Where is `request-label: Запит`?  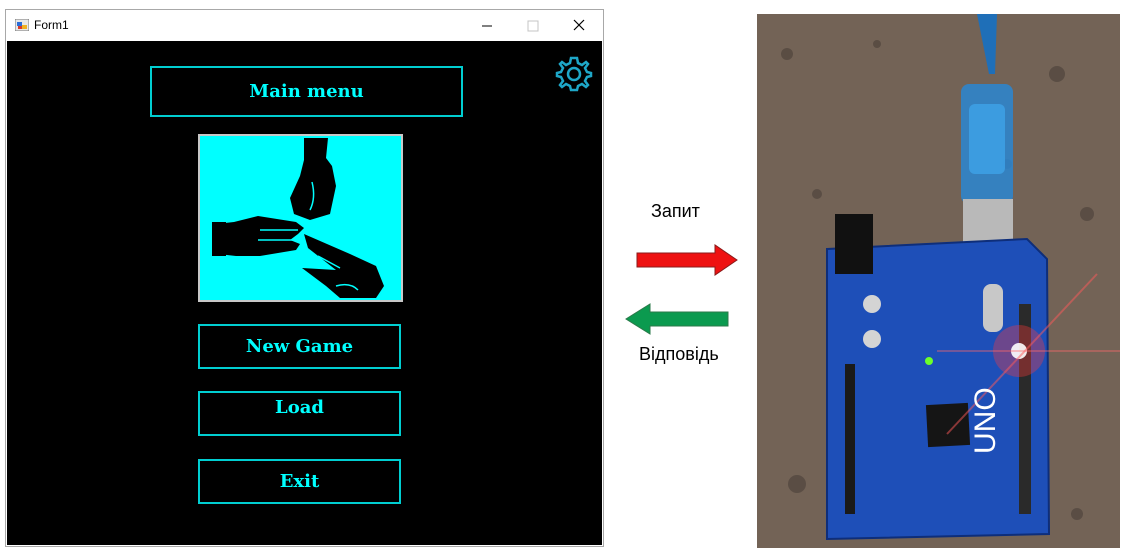
request-label: Запит is located at coordinates (675, 211).